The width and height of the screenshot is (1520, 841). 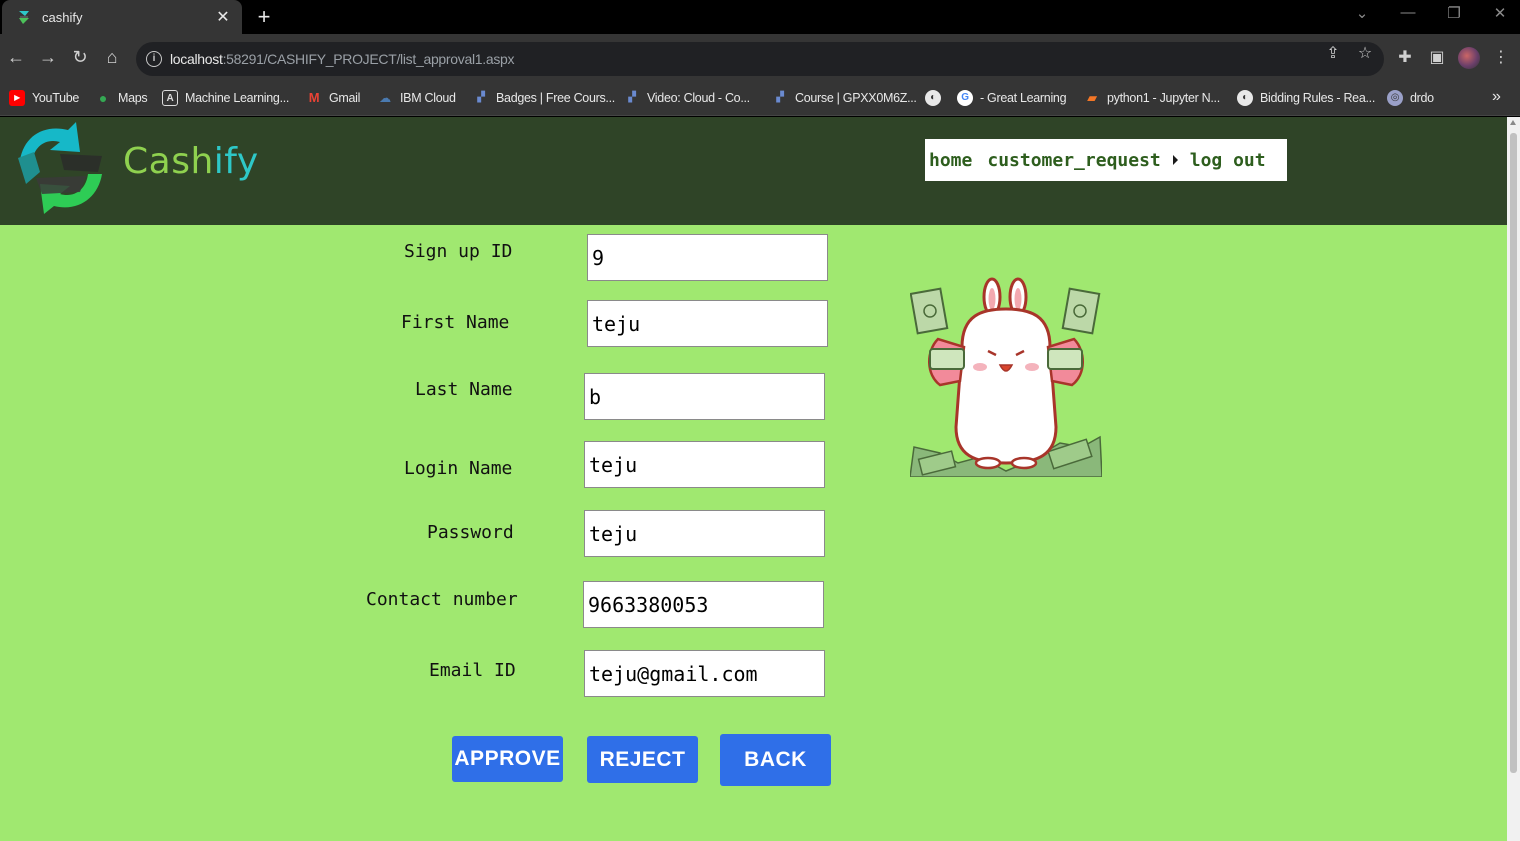 What do you see at coordinates (458, 468) in the screenshot?
I see `login-name-label: Login Name` at bounding box center [458, 468].